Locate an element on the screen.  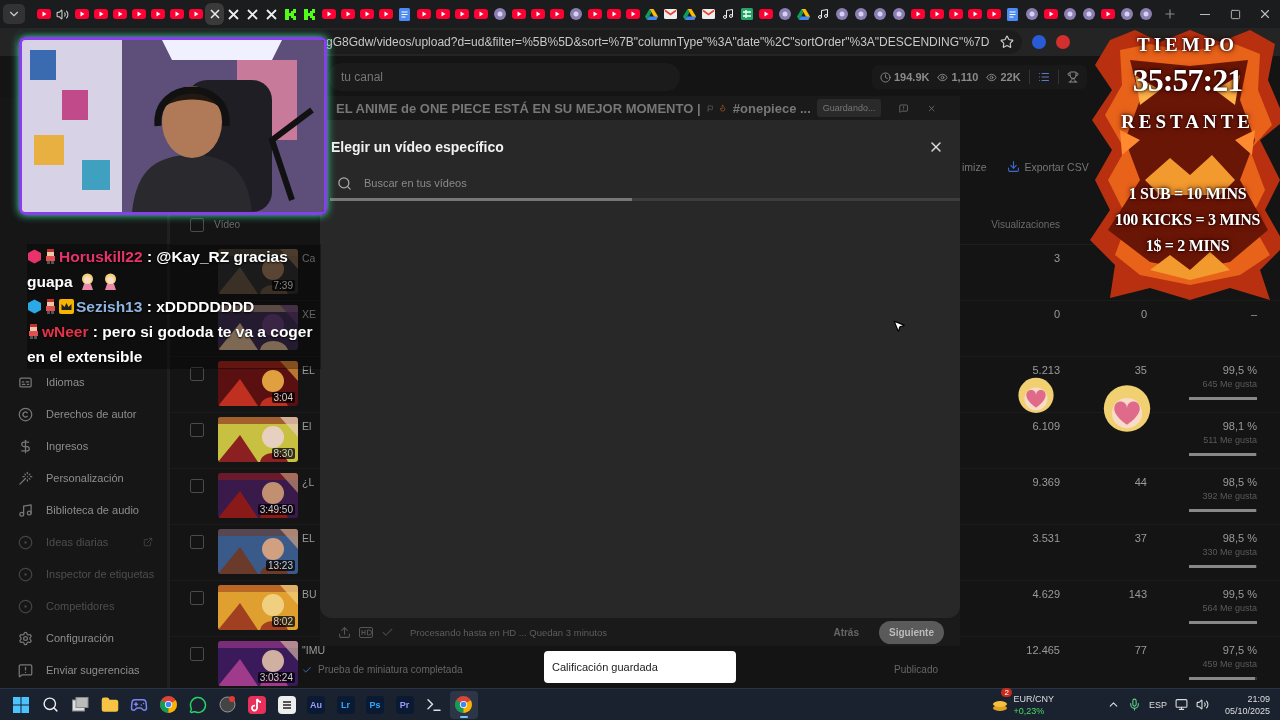
network-icon is located at coordinates (1181, 704).